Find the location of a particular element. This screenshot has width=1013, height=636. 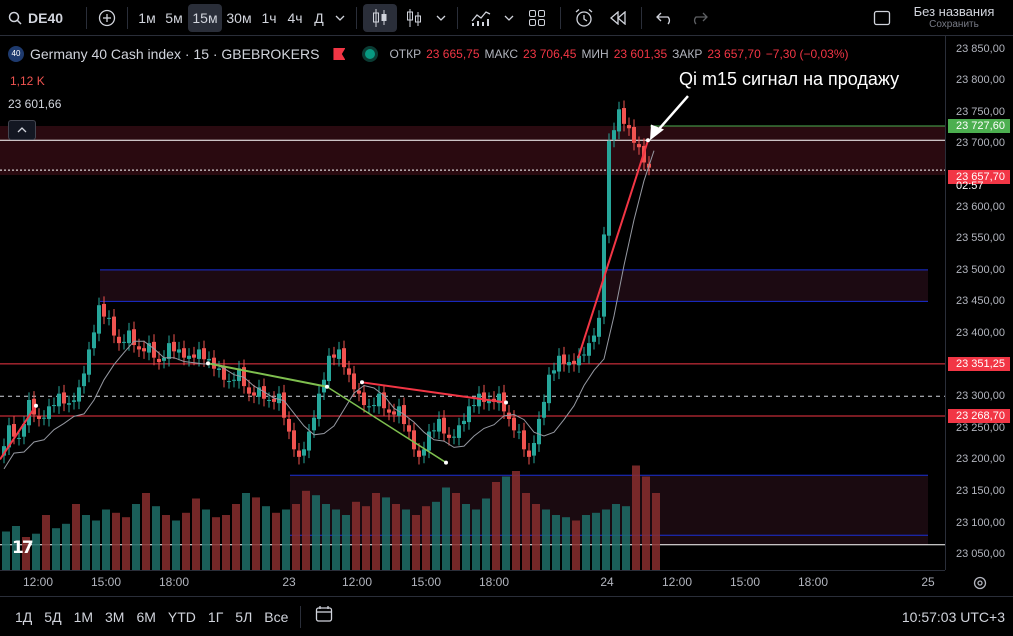

interval-dropdown is located at coordinates (340, 18).